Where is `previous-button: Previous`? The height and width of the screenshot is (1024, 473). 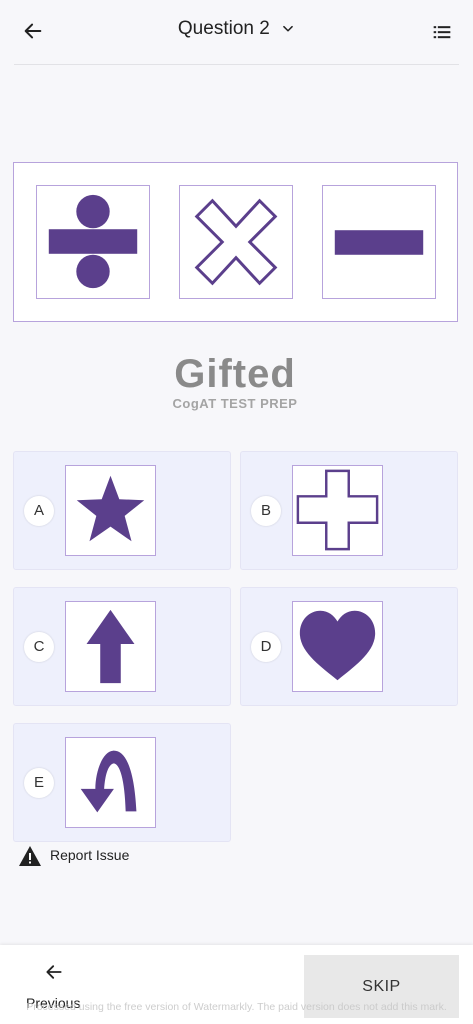
previous-button: Previous is located at coordinates (53, 1003).